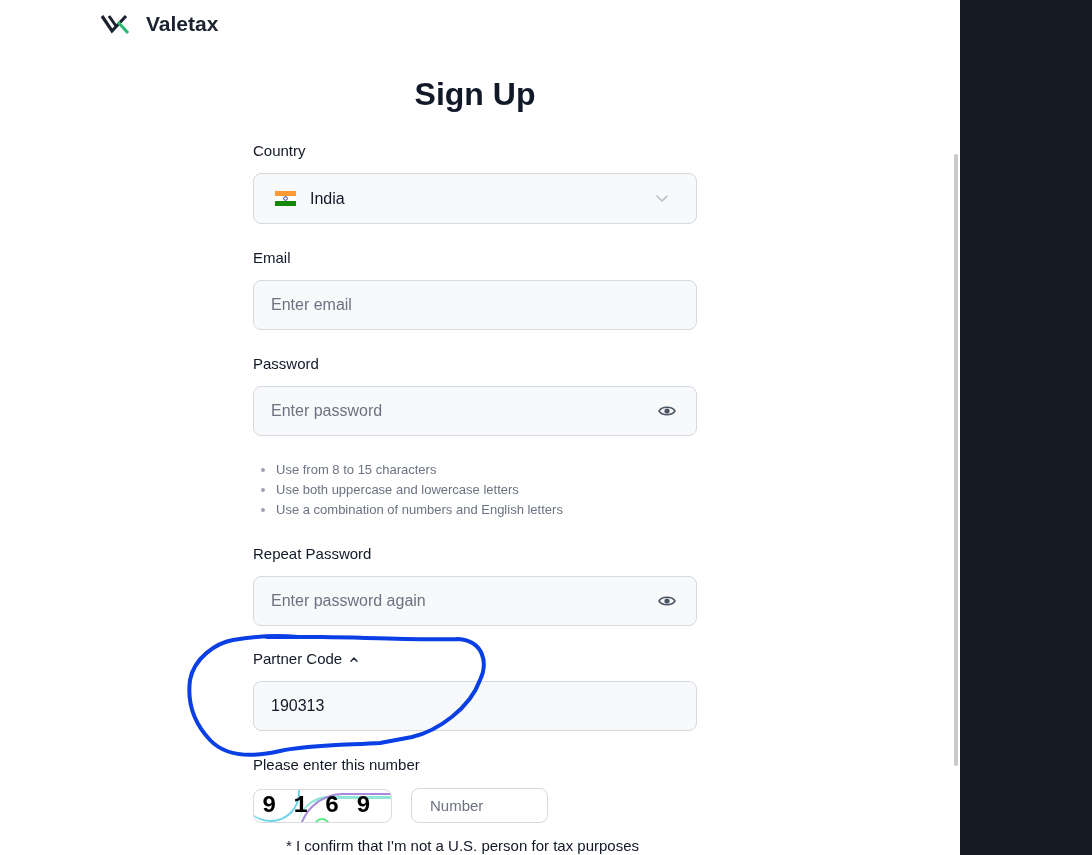  I want to click on captcha-field: Number, so click(479, 805).